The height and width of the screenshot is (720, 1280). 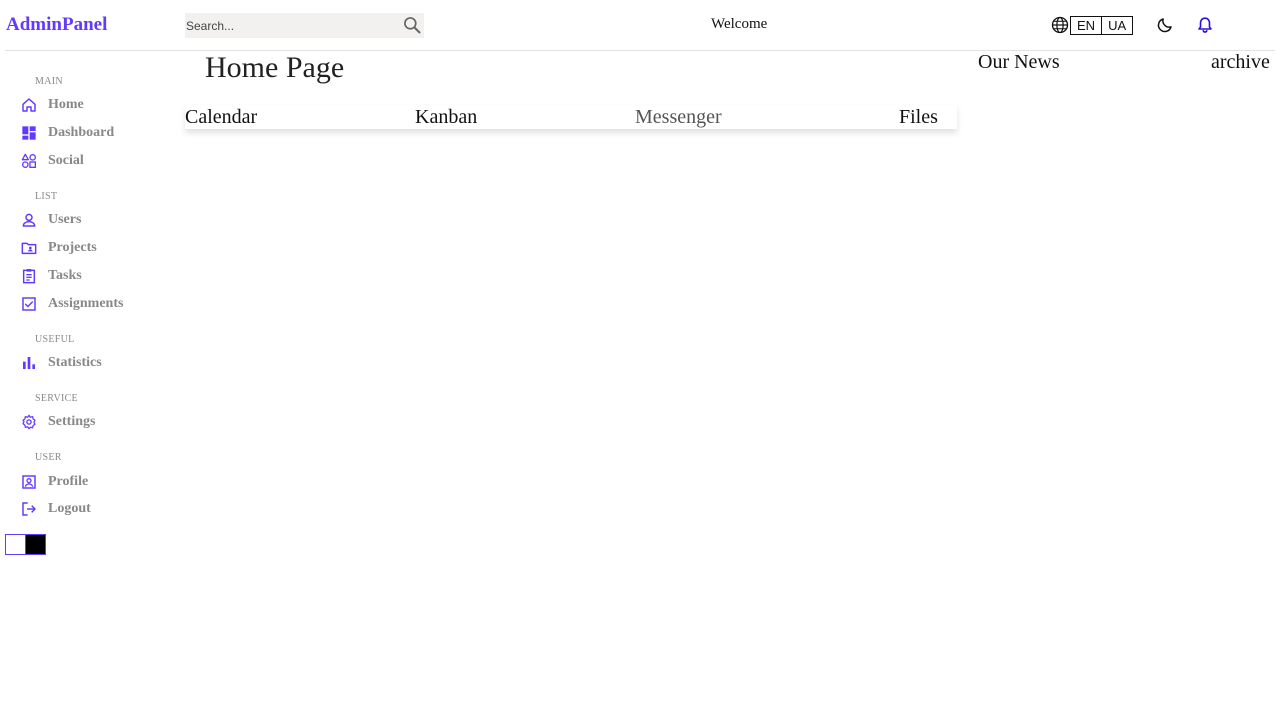 What do you see at coordinates (739, 24) in the screenshot?
I see `welcome-text: Welcome` at bounding box center [739, 24].